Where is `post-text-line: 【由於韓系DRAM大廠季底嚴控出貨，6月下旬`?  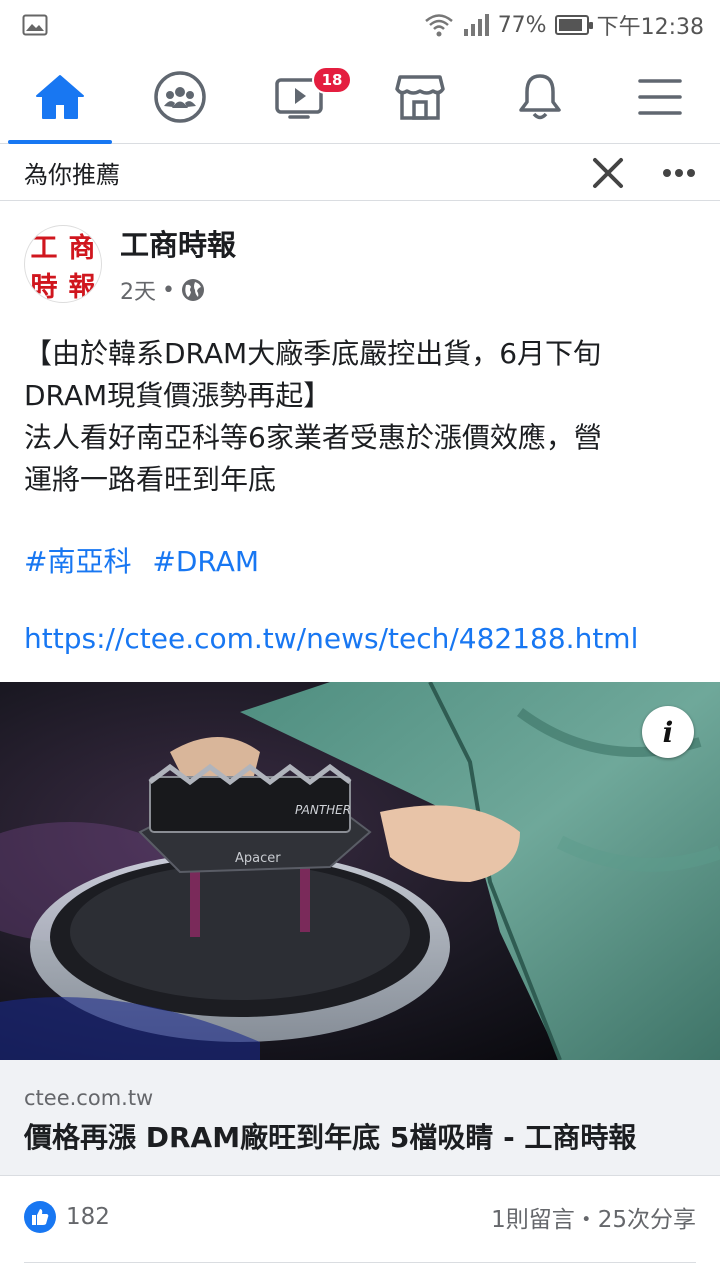
post-text-line: 【由於韓系DRAM大廠季底嚴控出貨，6月下旬 is located at coordinates (313, 353).